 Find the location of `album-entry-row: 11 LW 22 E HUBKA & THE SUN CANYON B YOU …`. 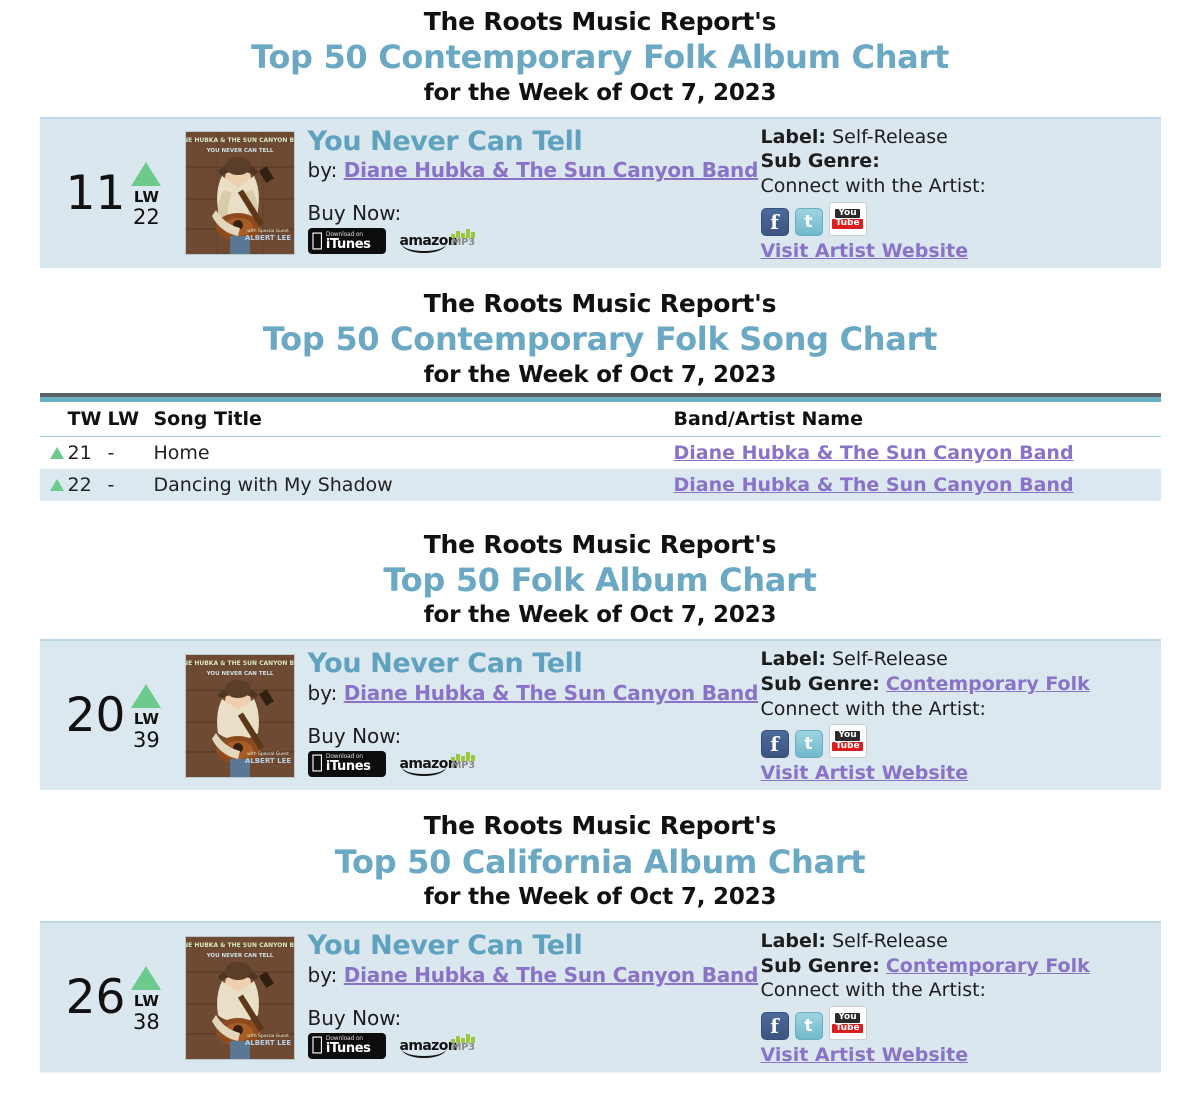

album-entry-row: 11 LW 22 E HUBKA & THE SUN CANYON B YOU … is located at coordinates (600, 193).